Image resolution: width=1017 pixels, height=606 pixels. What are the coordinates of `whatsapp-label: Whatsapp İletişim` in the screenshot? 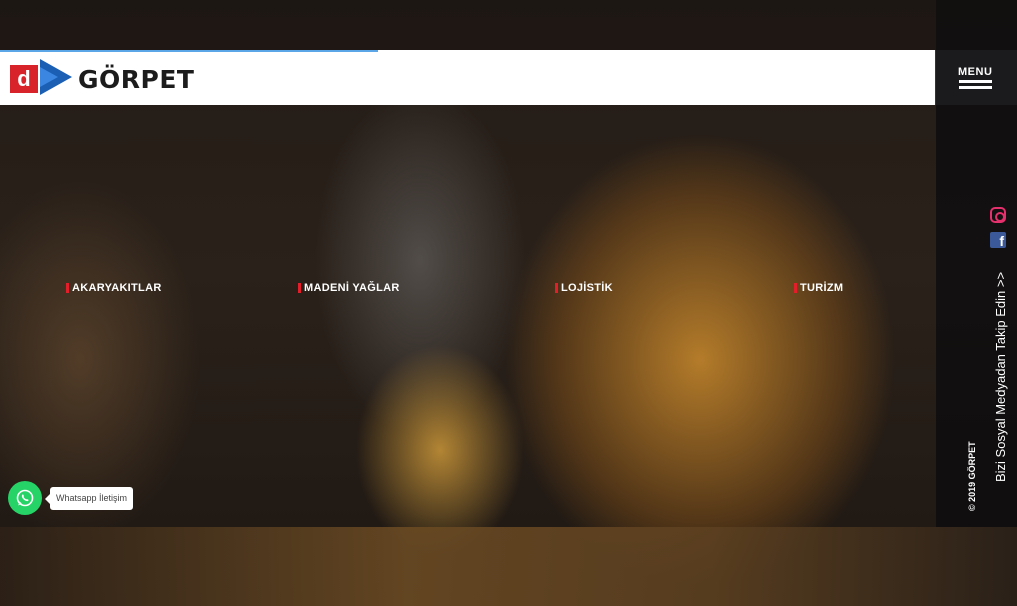 It's located at (89, 498).